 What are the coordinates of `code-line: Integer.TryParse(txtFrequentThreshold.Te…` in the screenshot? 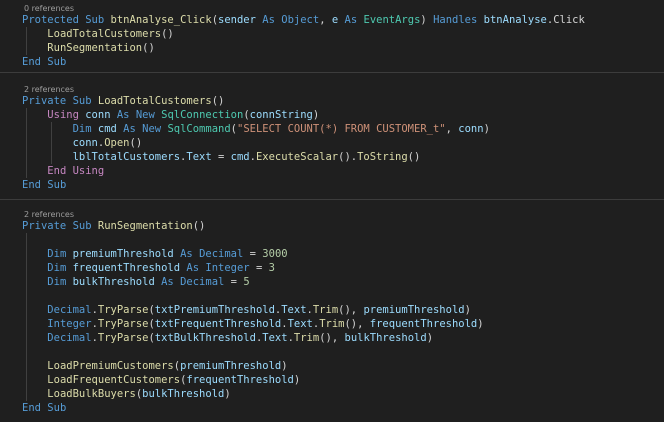 It's located at (252, 324).